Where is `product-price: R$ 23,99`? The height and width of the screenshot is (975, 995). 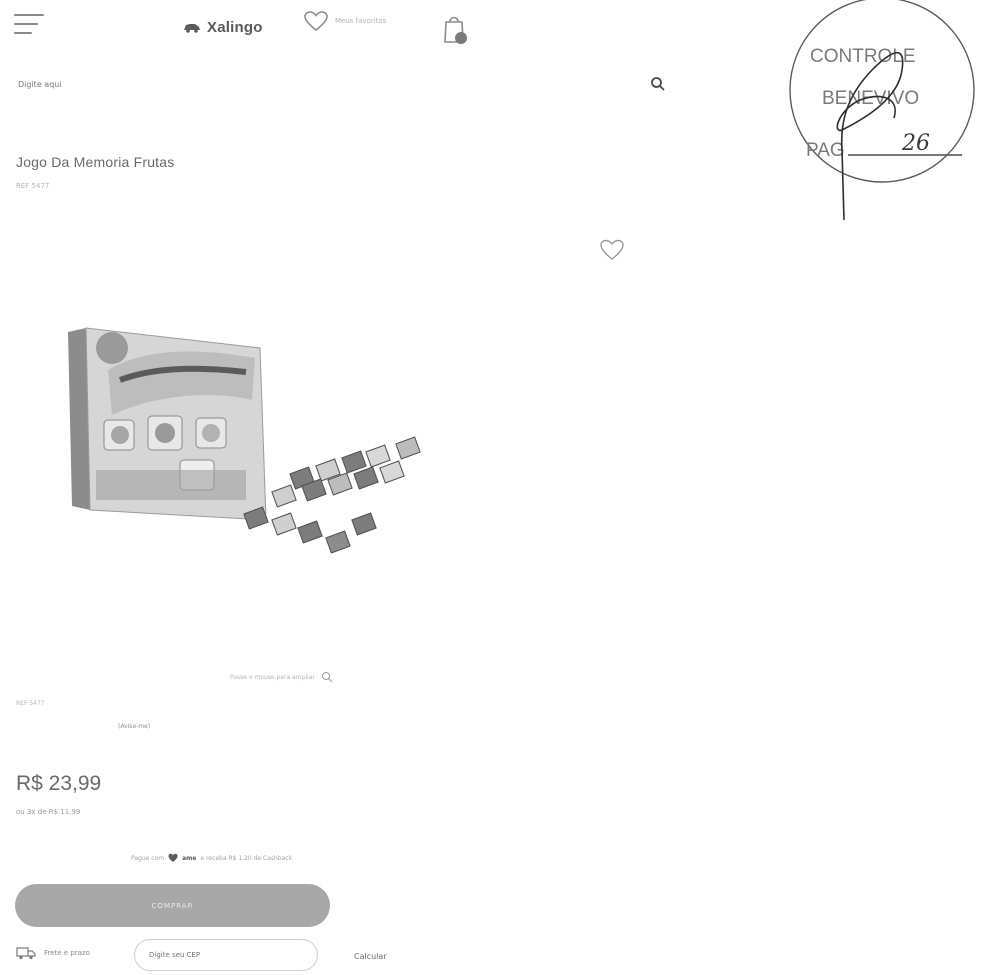
product-price: R$ 23,99 is located at coordinates (59, 783).